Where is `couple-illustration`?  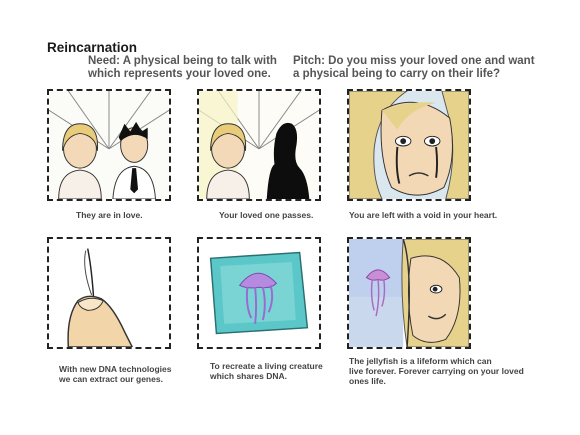 couple-illustration is located at coordinates (109, 145).